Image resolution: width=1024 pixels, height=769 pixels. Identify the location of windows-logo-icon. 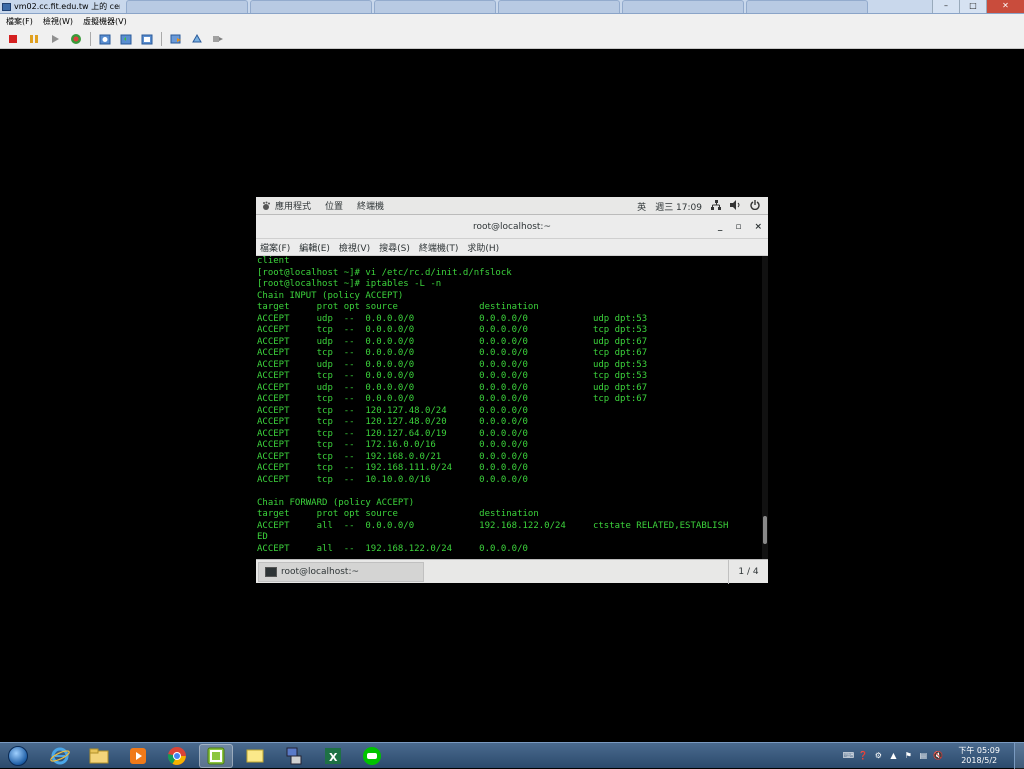
(18, 755).